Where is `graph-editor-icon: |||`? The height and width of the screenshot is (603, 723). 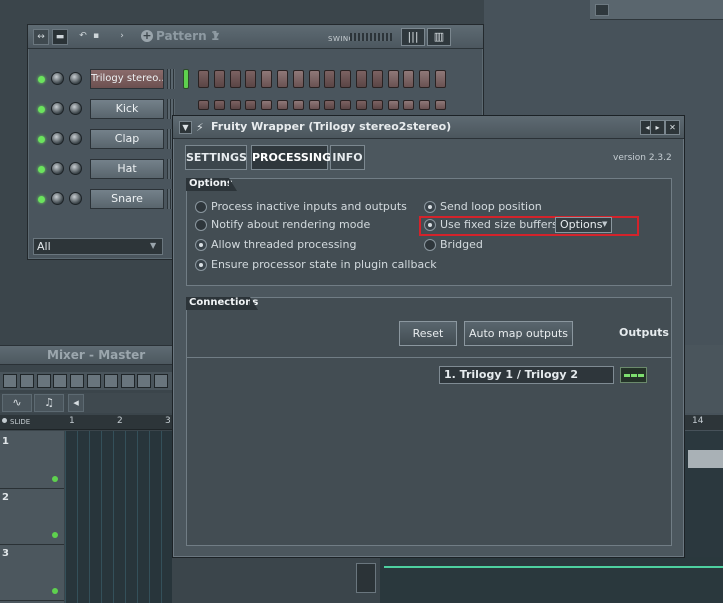 graph-editor-icon: ||| is located at coordinates (413, 37).